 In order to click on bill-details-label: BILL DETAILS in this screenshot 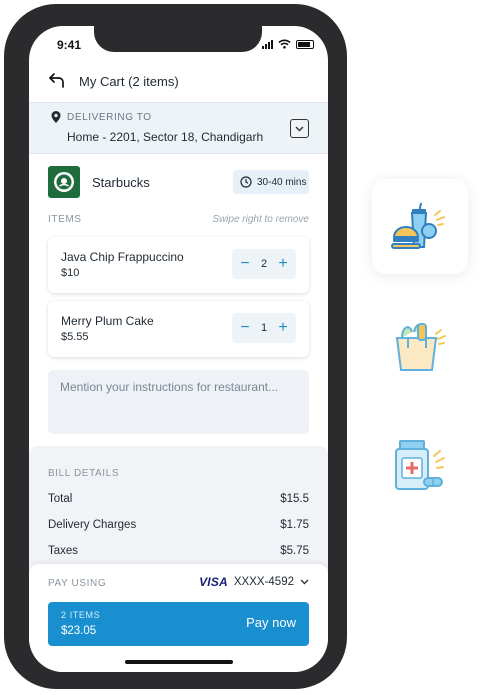, I will do `click(84, 473)`.